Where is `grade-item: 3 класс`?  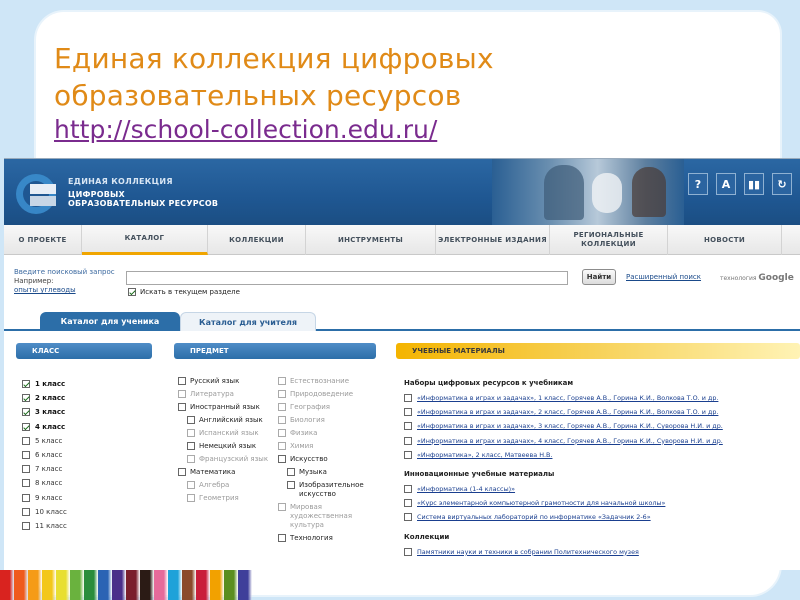 grade-item: 3 класс is located at coordinates (44, 412).